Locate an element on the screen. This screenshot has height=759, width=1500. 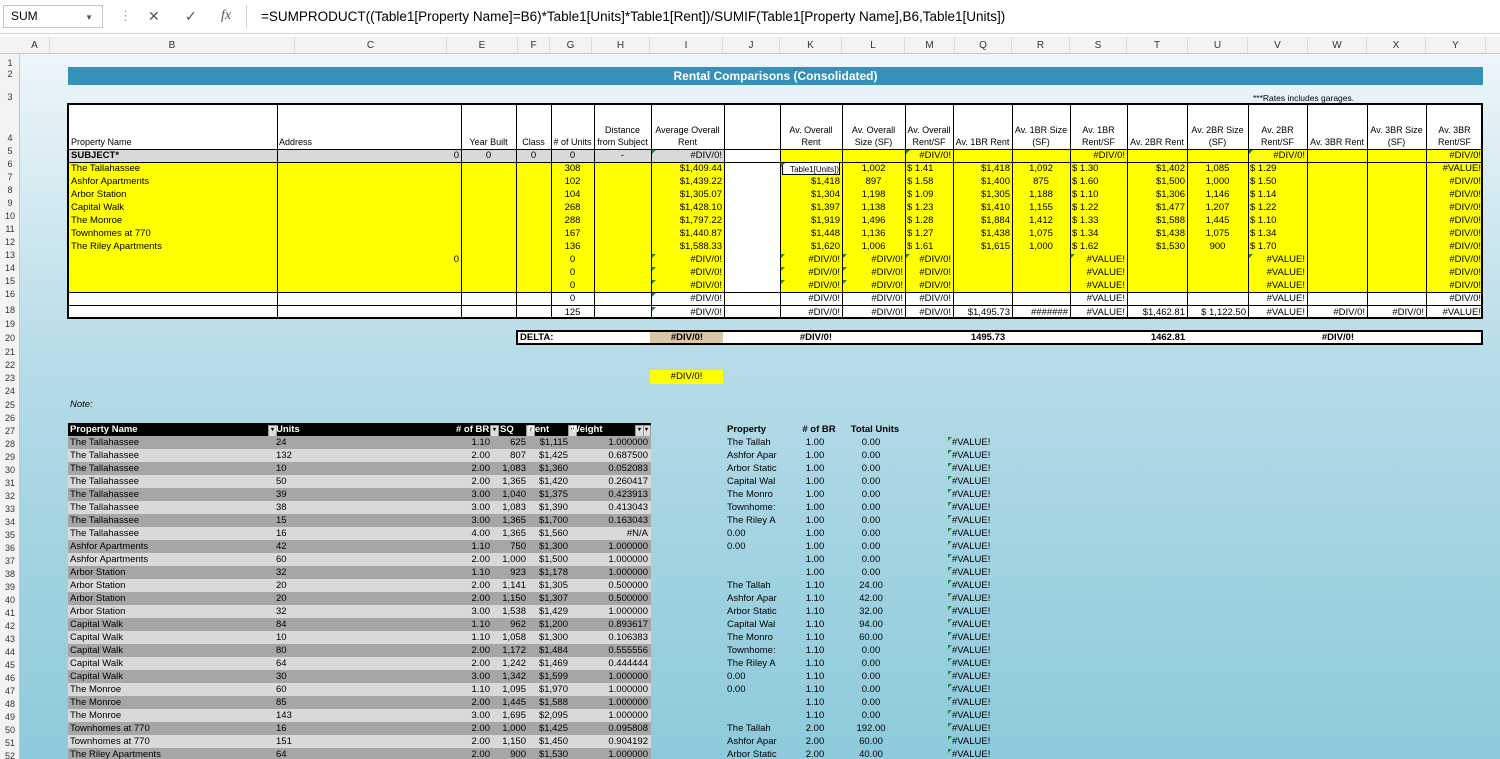
insert-function-icon: fx is located at coordinates (226, 16).